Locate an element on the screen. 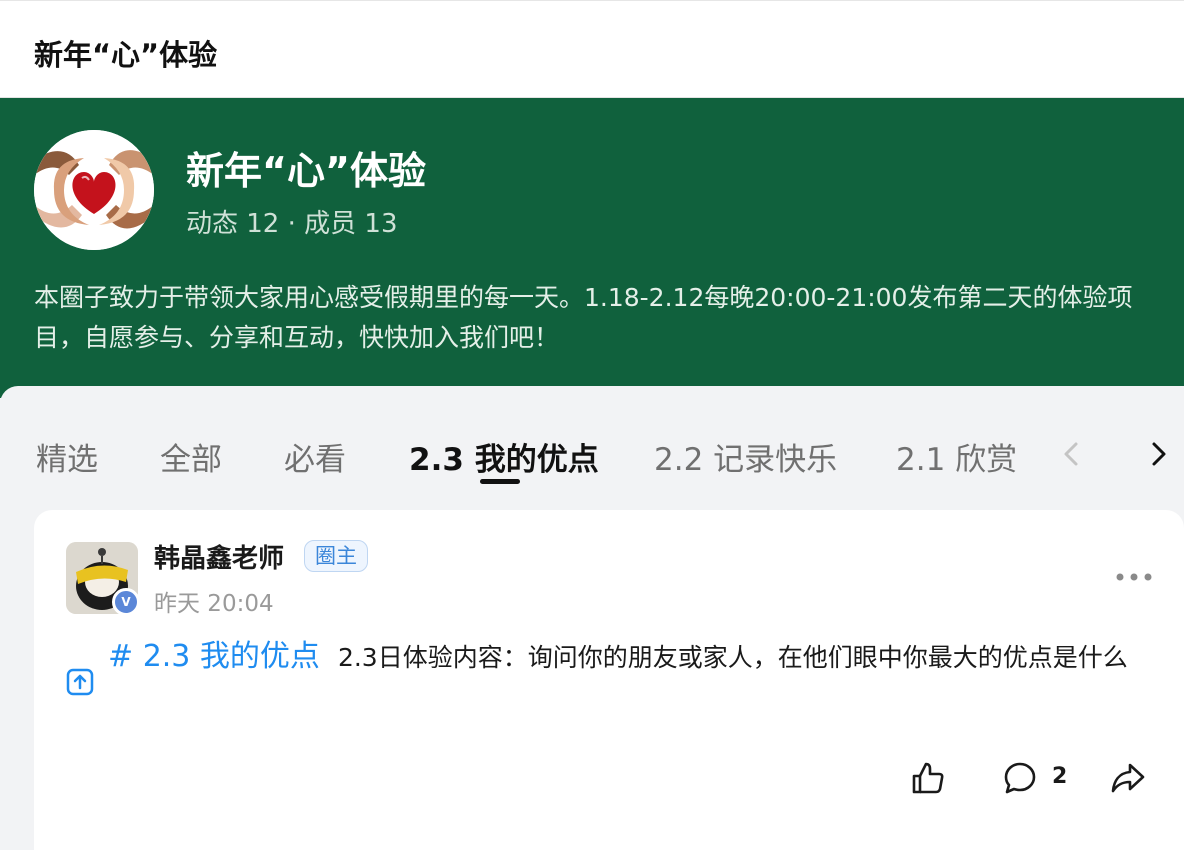 The height and width of the screenshot is (850, 1184). group-avatar is located at coordinates (94, 190).